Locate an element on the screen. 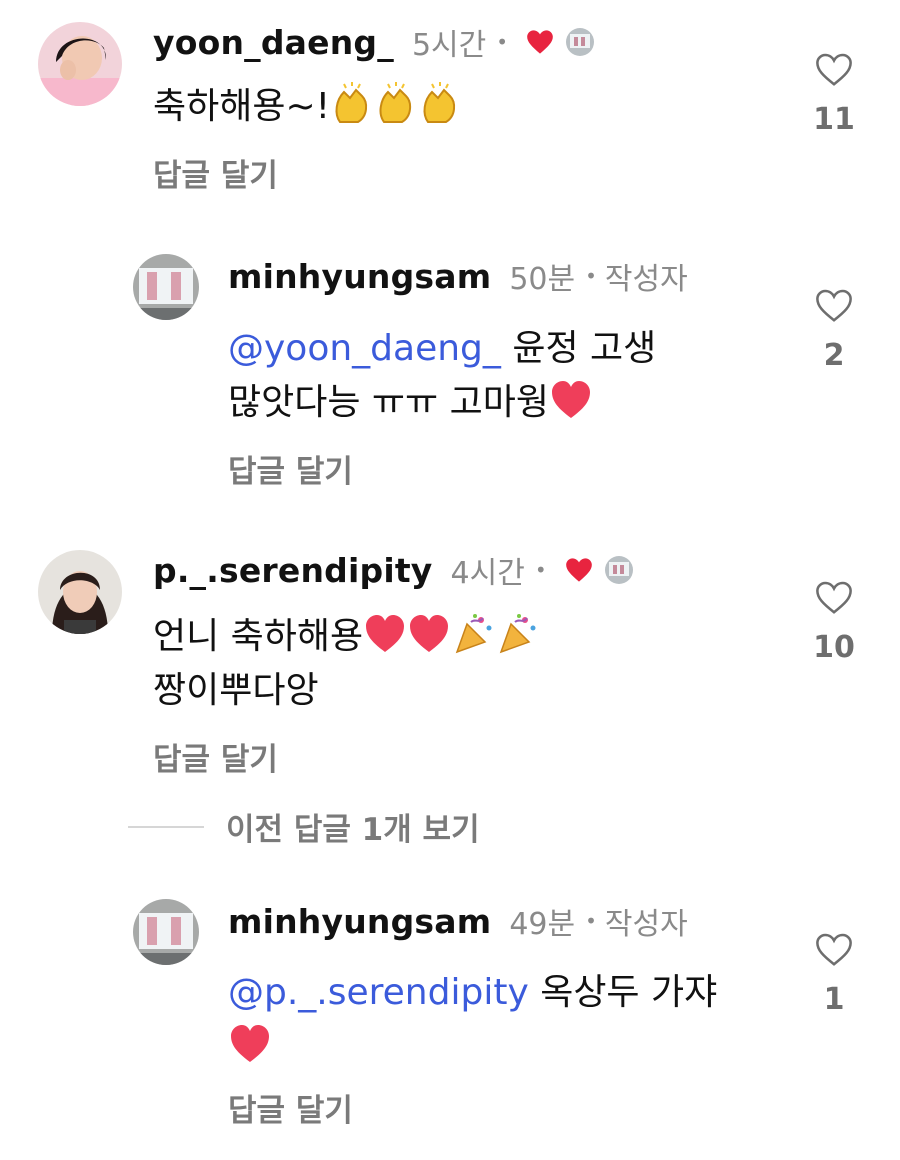 Image resolution: width=900 pixels, height=1160 pixels. divider-line is located at coordinates (166, 826).